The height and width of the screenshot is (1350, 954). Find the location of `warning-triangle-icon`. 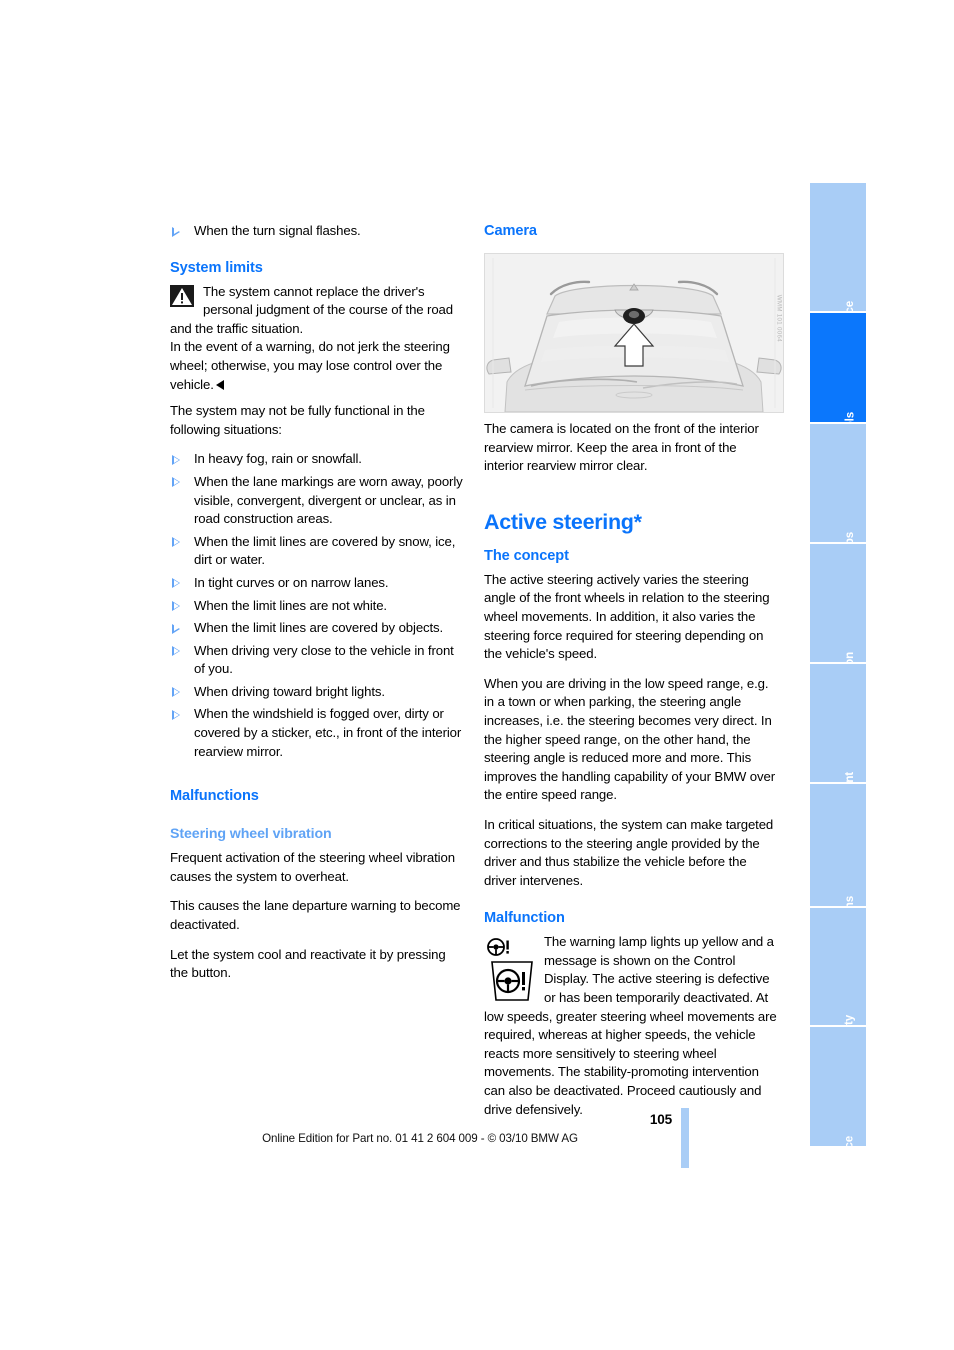

warning-triangle-icon is located at coordinates (182, 295).